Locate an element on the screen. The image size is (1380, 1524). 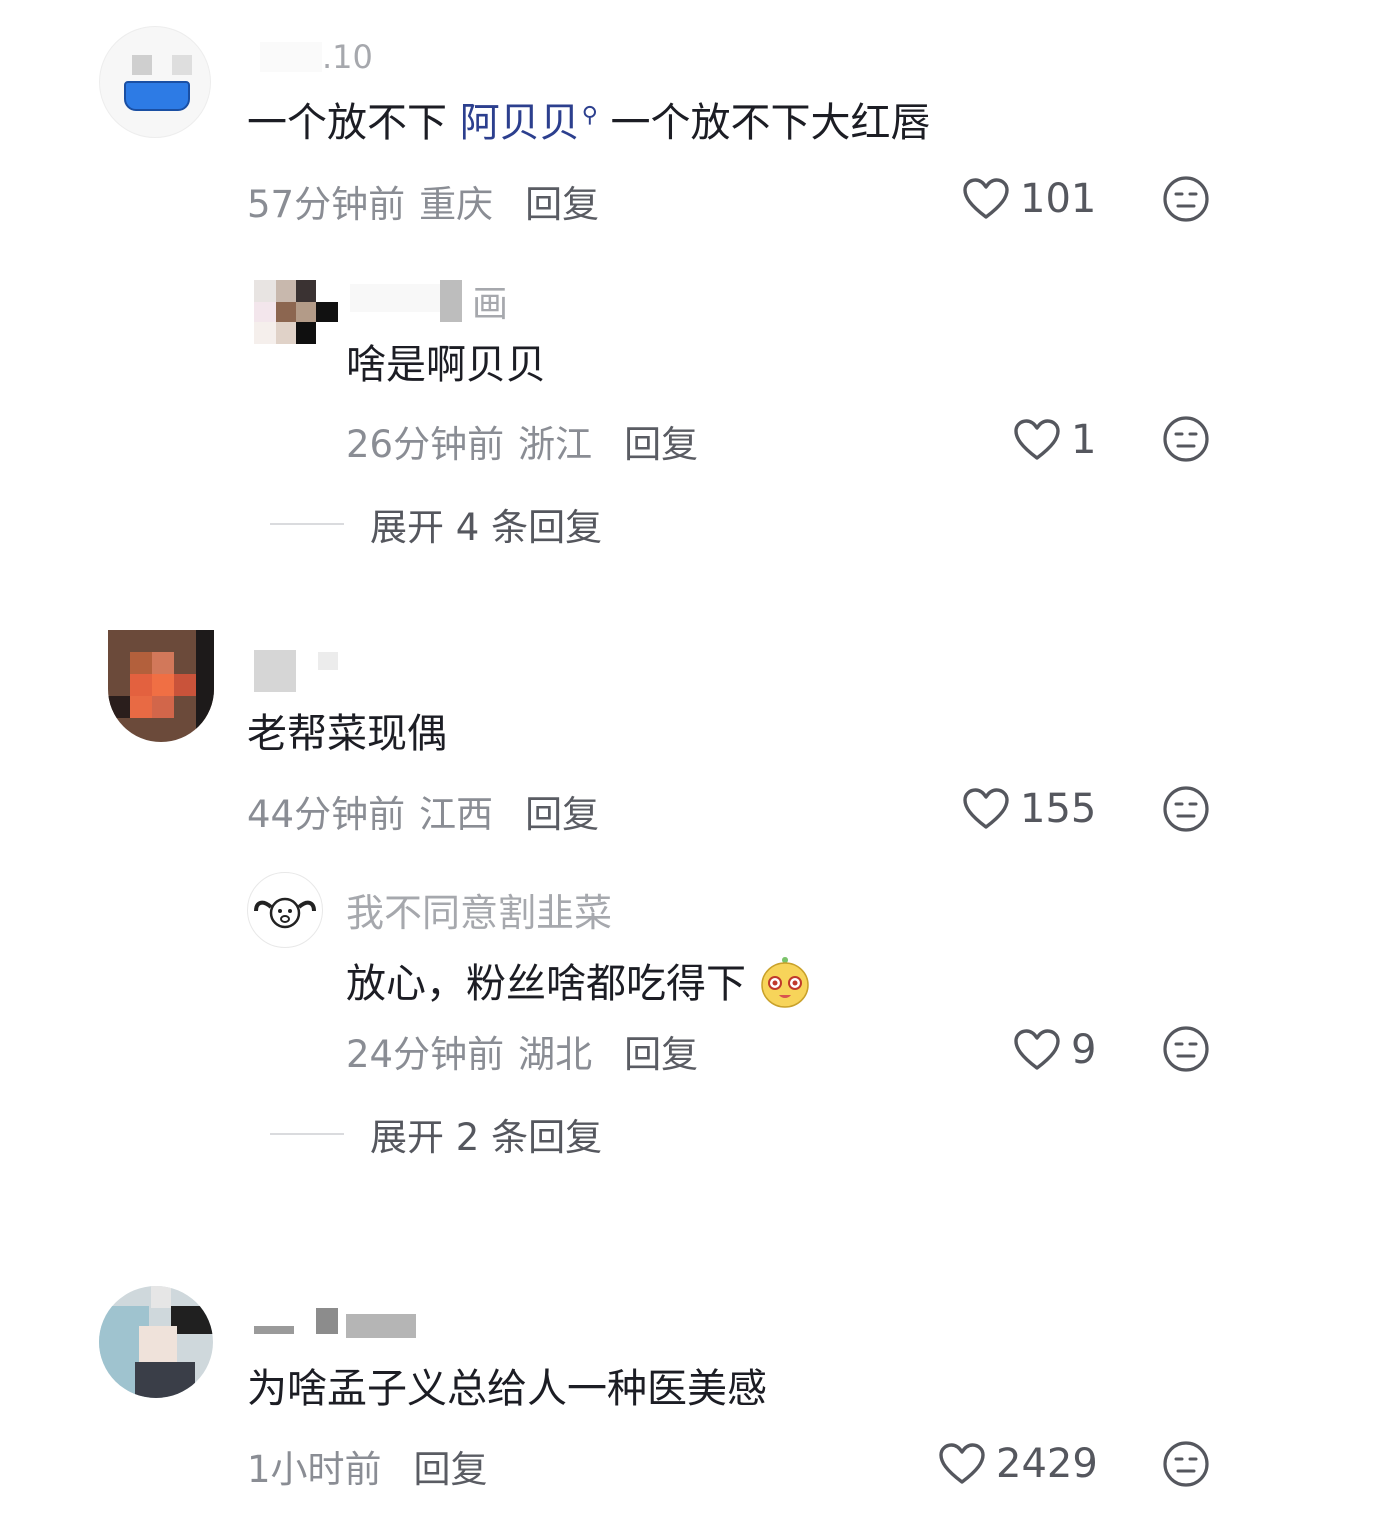
like-count: 2429 is located at coordinates (1047, 1464).